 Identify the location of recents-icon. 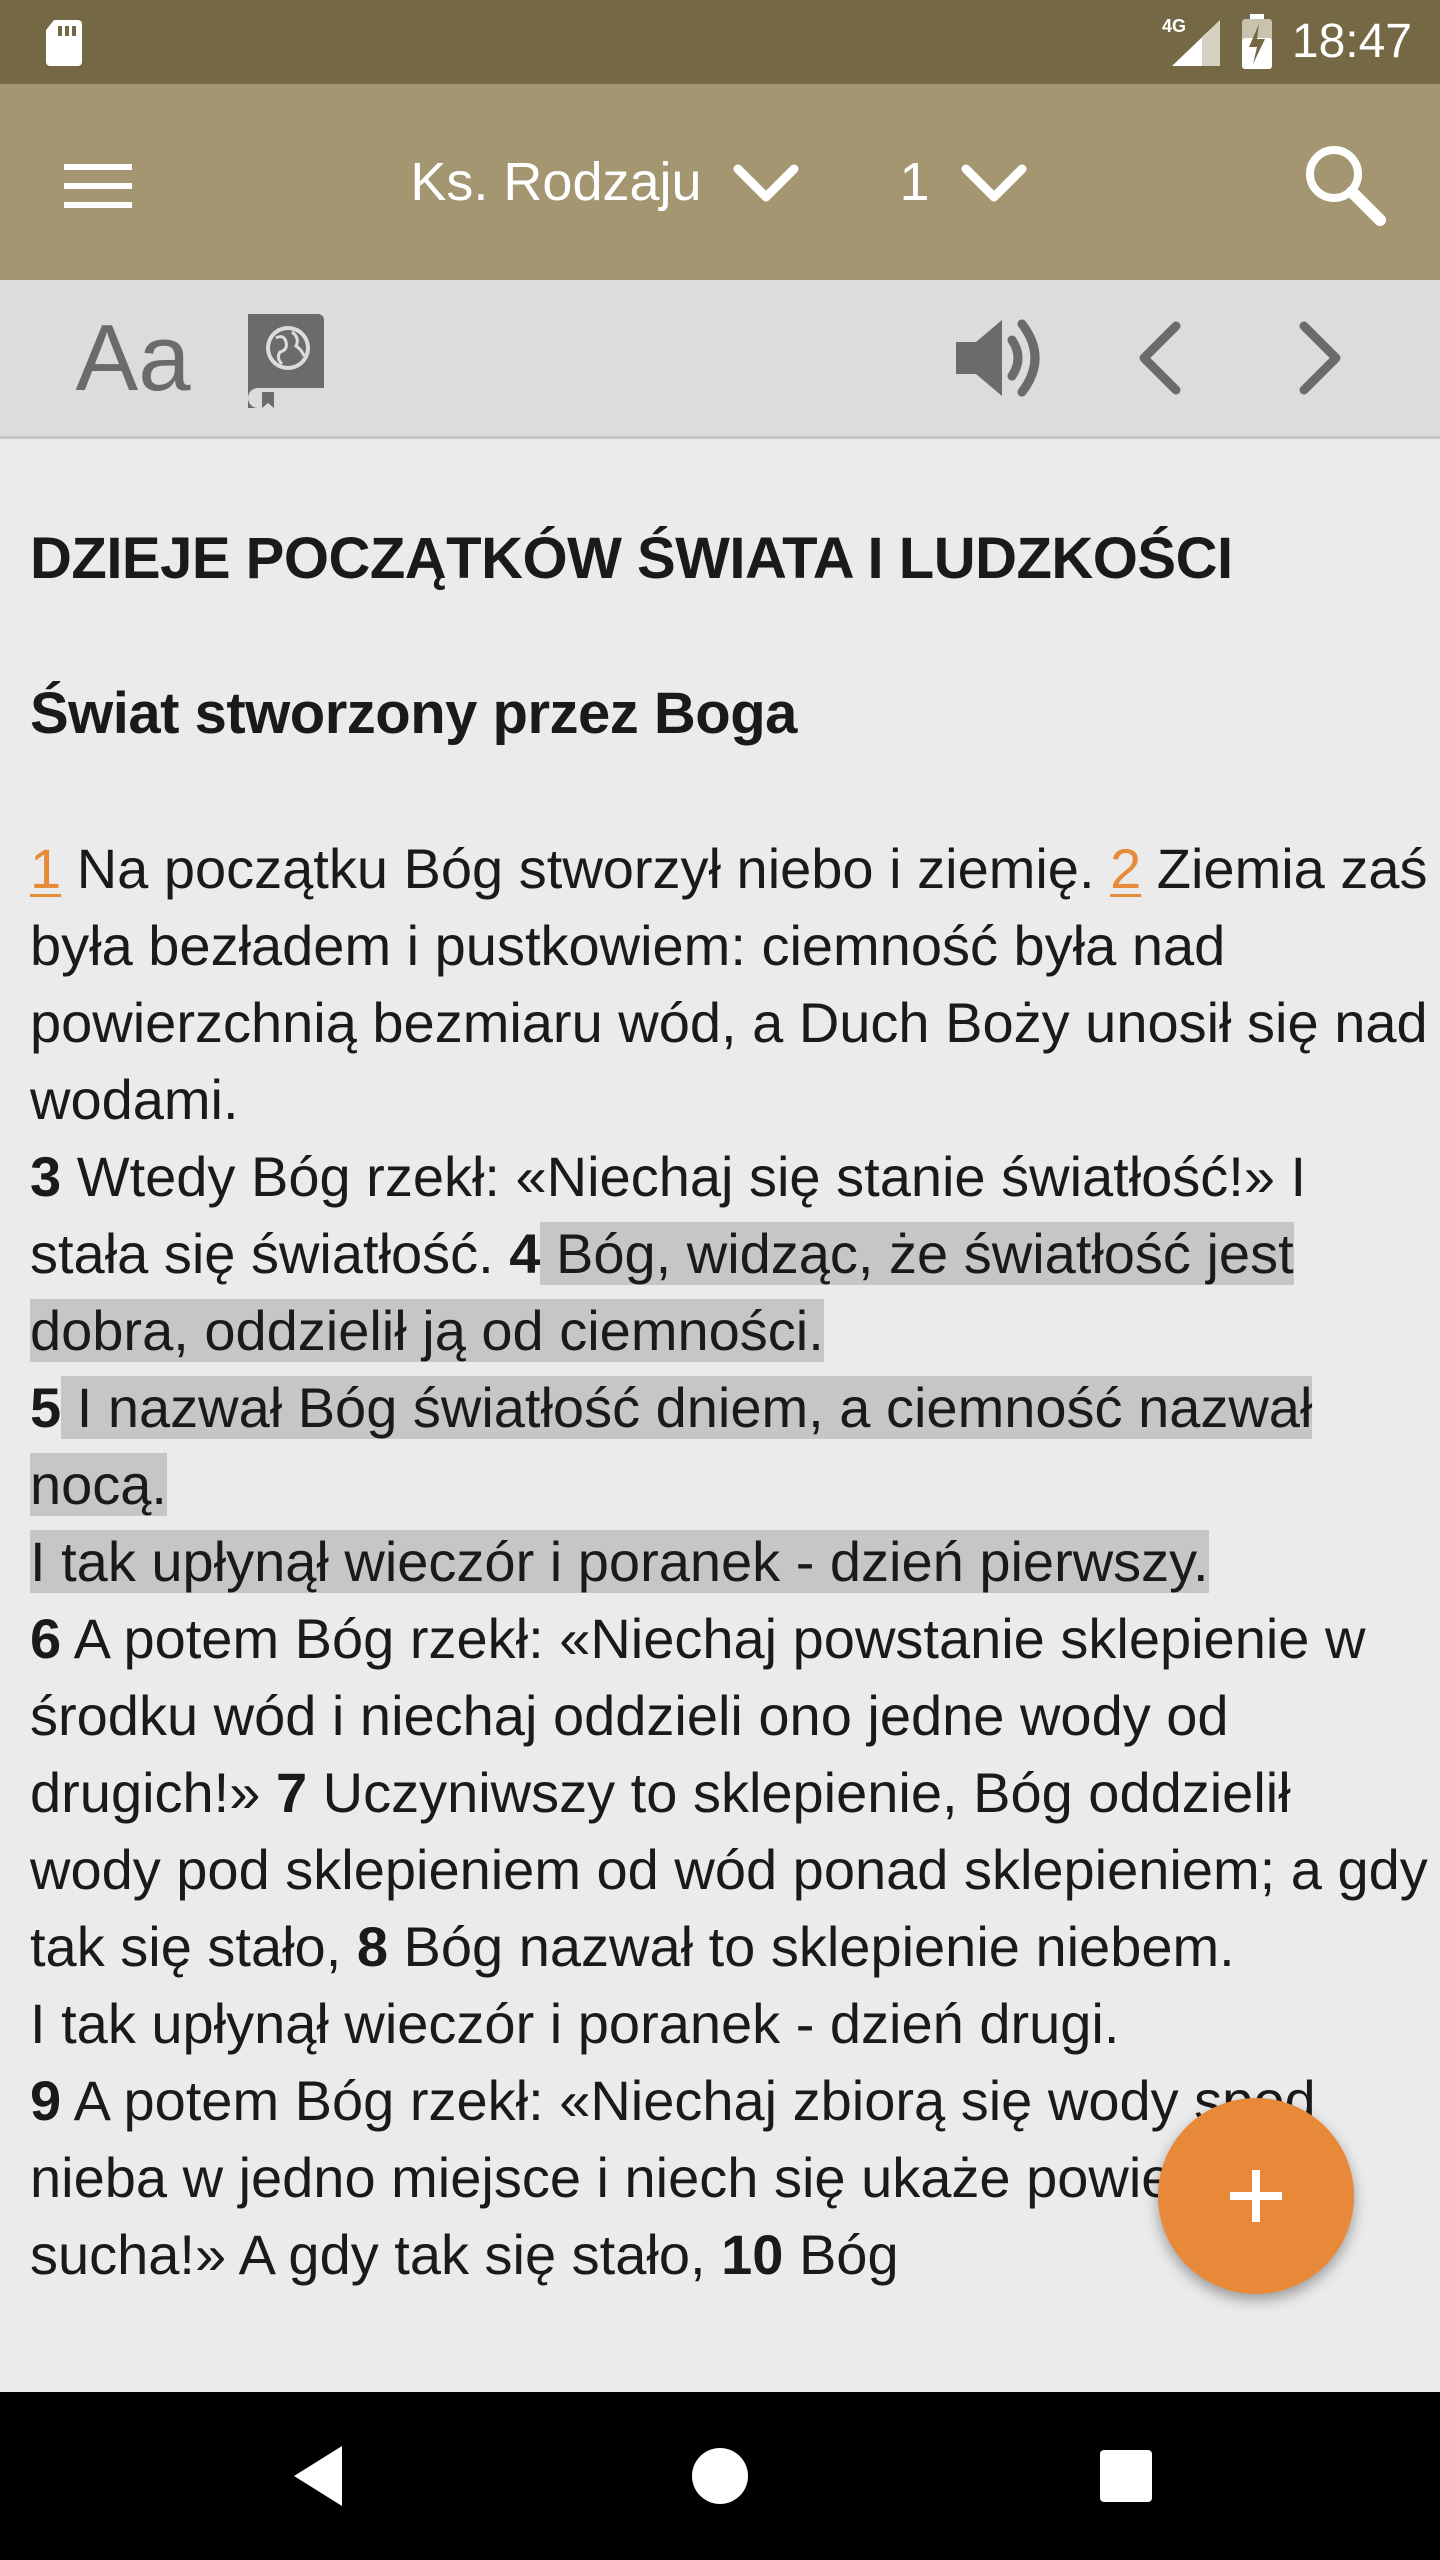
(1126, 2476).